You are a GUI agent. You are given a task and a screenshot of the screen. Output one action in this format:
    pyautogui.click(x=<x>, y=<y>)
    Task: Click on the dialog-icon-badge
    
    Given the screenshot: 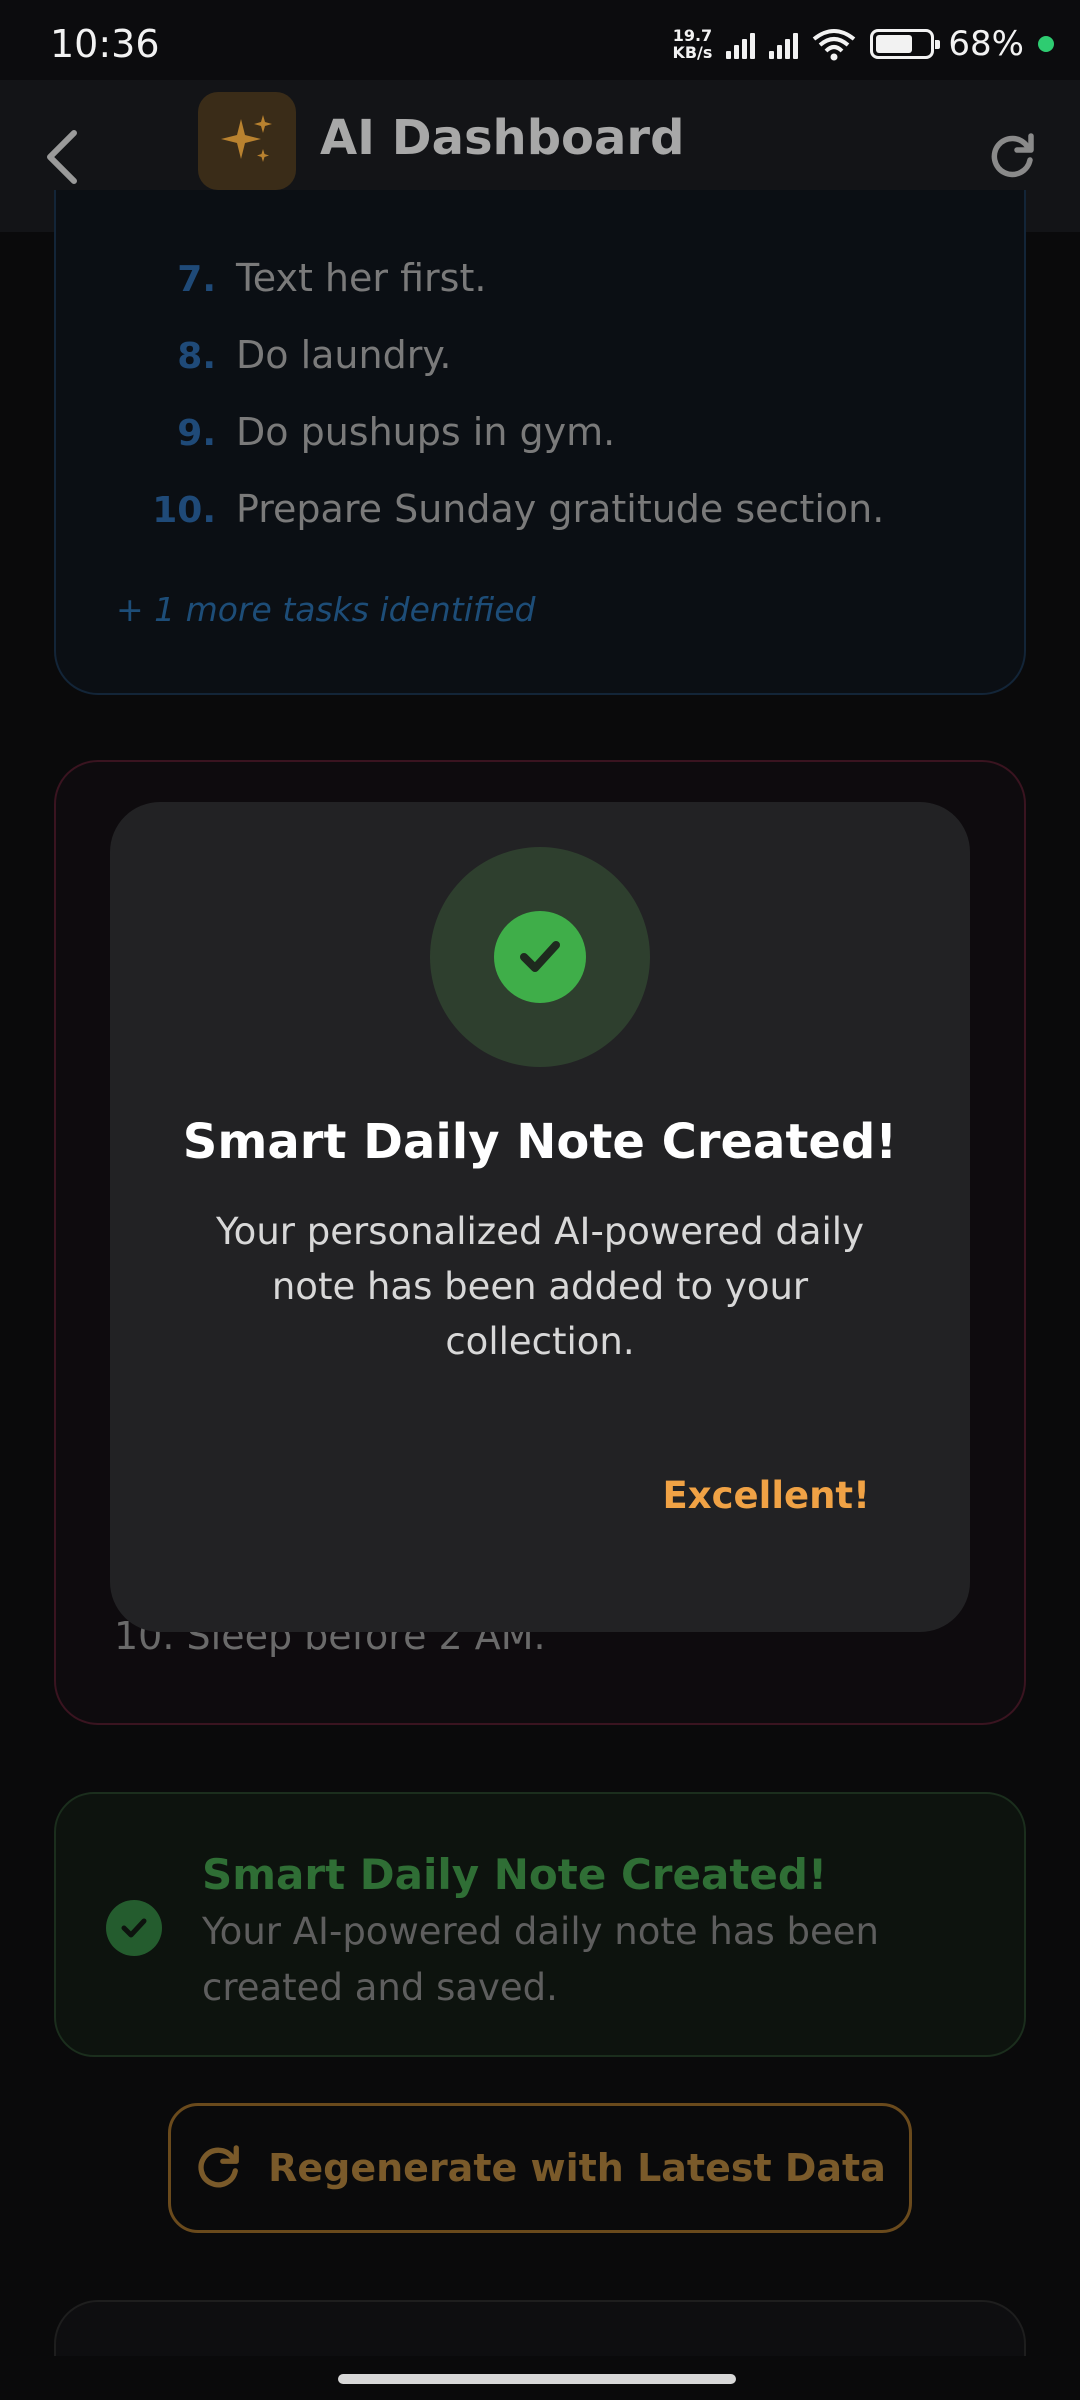 What is the action you would take?
    pyautogui.click(x=540, y=957)
    